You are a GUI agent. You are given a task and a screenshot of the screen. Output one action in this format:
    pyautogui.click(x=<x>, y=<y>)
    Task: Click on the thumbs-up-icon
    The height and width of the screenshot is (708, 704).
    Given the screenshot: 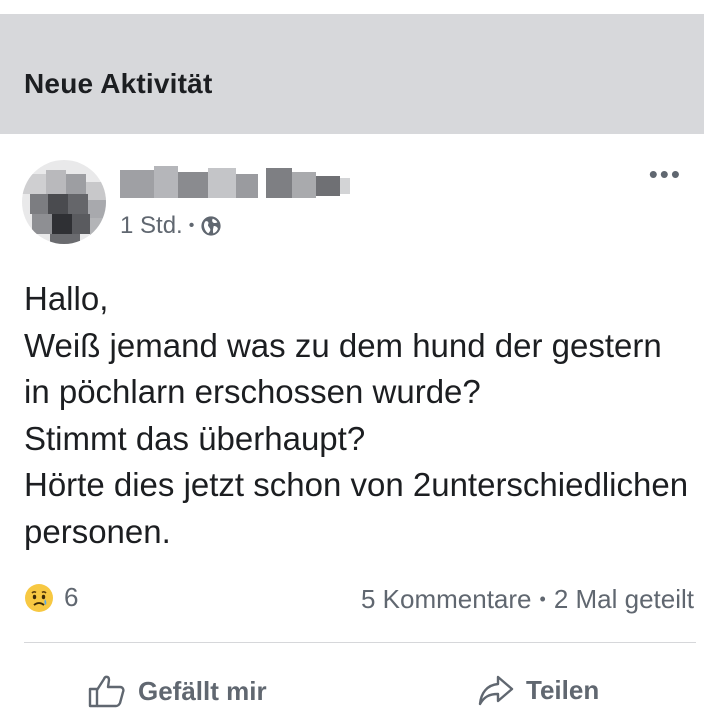 What is the action you would take?
    pyautogui.click(x=106, y=691)
    